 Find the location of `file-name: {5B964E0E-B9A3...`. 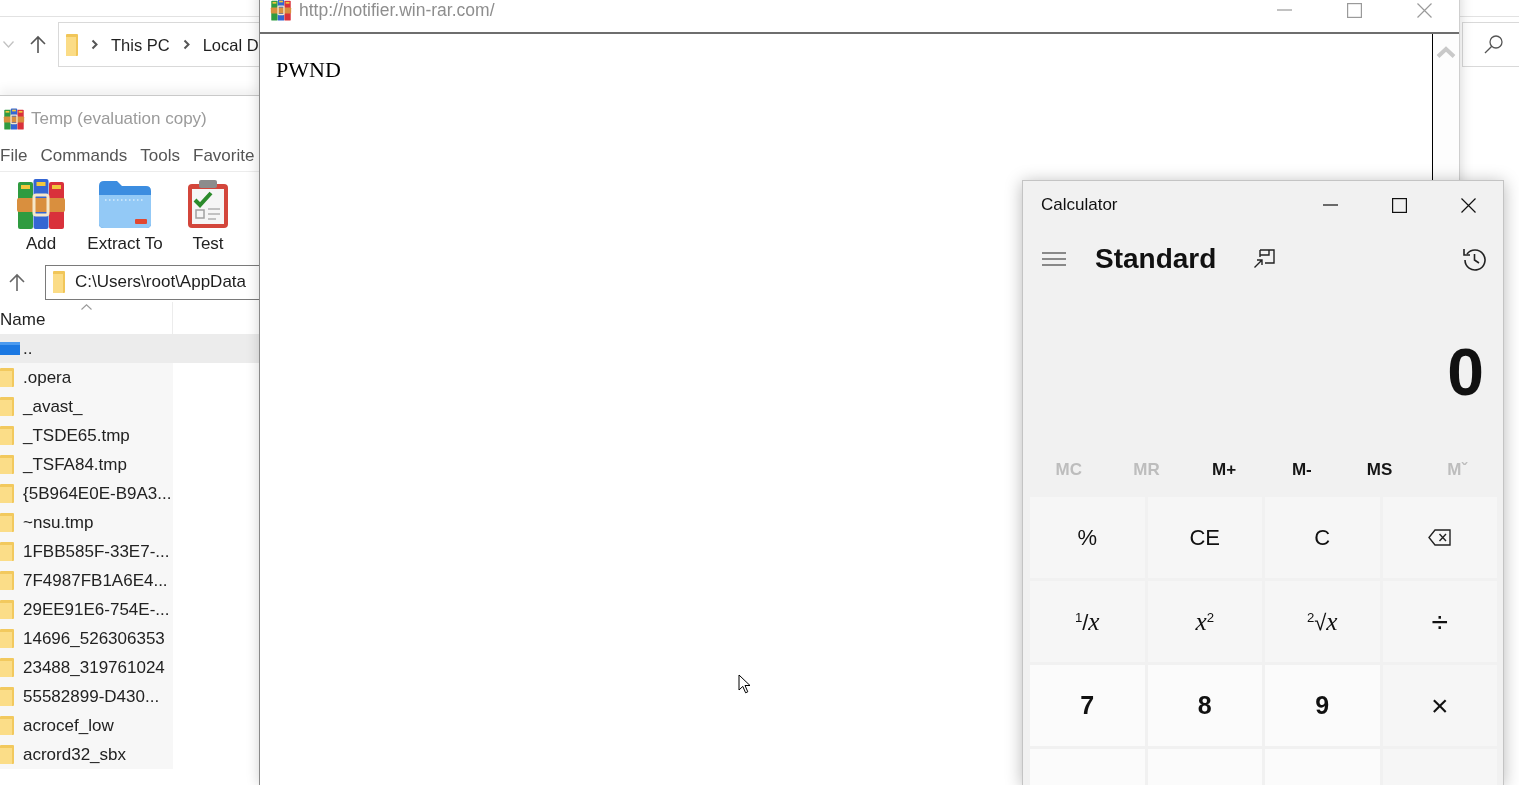

file-name: {5B964E0E-B9A3... is located at coordinates (97, 493).